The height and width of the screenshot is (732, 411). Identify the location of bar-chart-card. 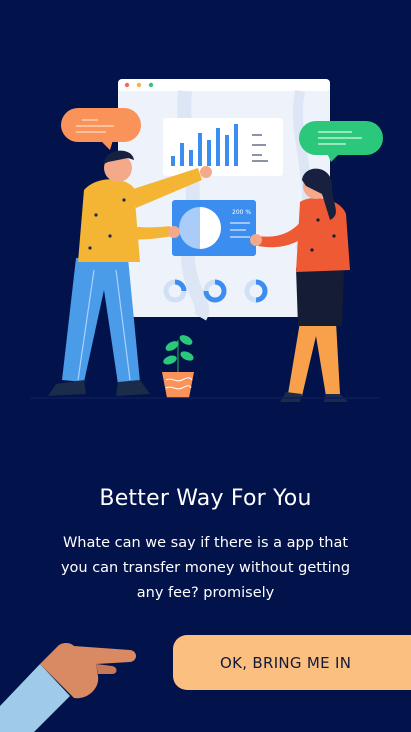
(223, 147).